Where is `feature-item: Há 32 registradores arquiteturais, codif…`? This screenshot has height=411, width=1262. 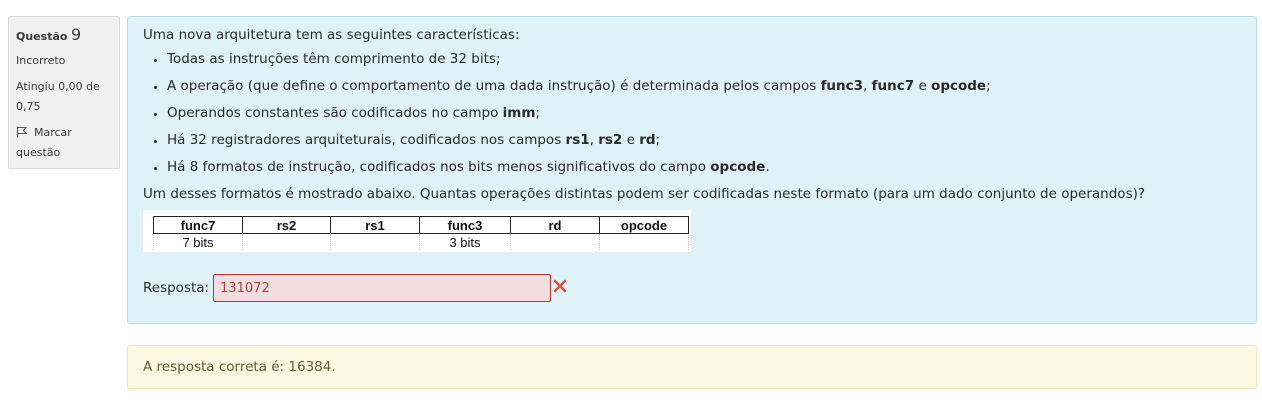 feature-item: Há 32 registradores arquiteturais, codif… is located at coordinates (704, 140).